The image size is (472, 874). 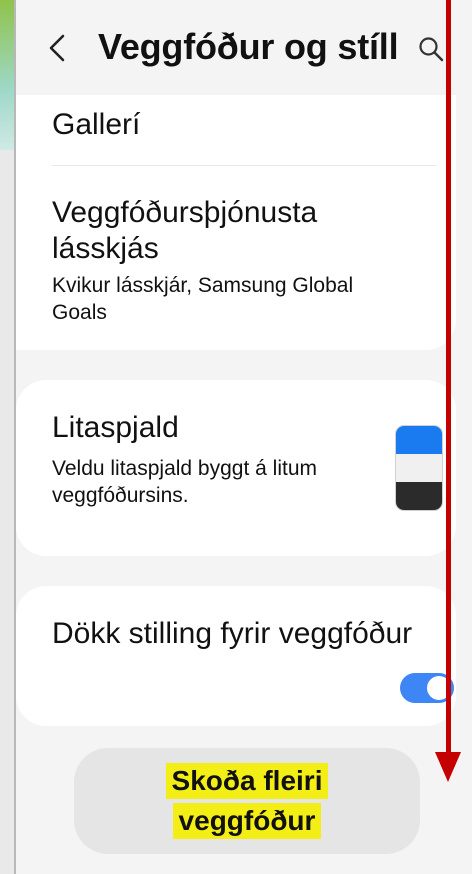 I want to click on dark-mode-title: Dökk stilling fyrir veggfóður, so click(x=232, y=633).